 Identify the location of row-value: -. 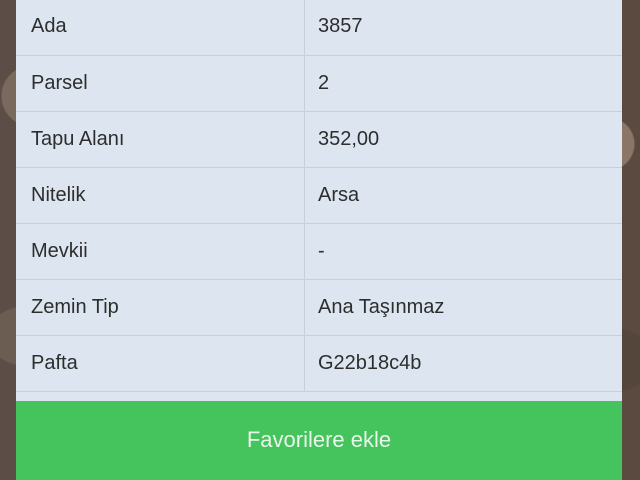
(321, 251).